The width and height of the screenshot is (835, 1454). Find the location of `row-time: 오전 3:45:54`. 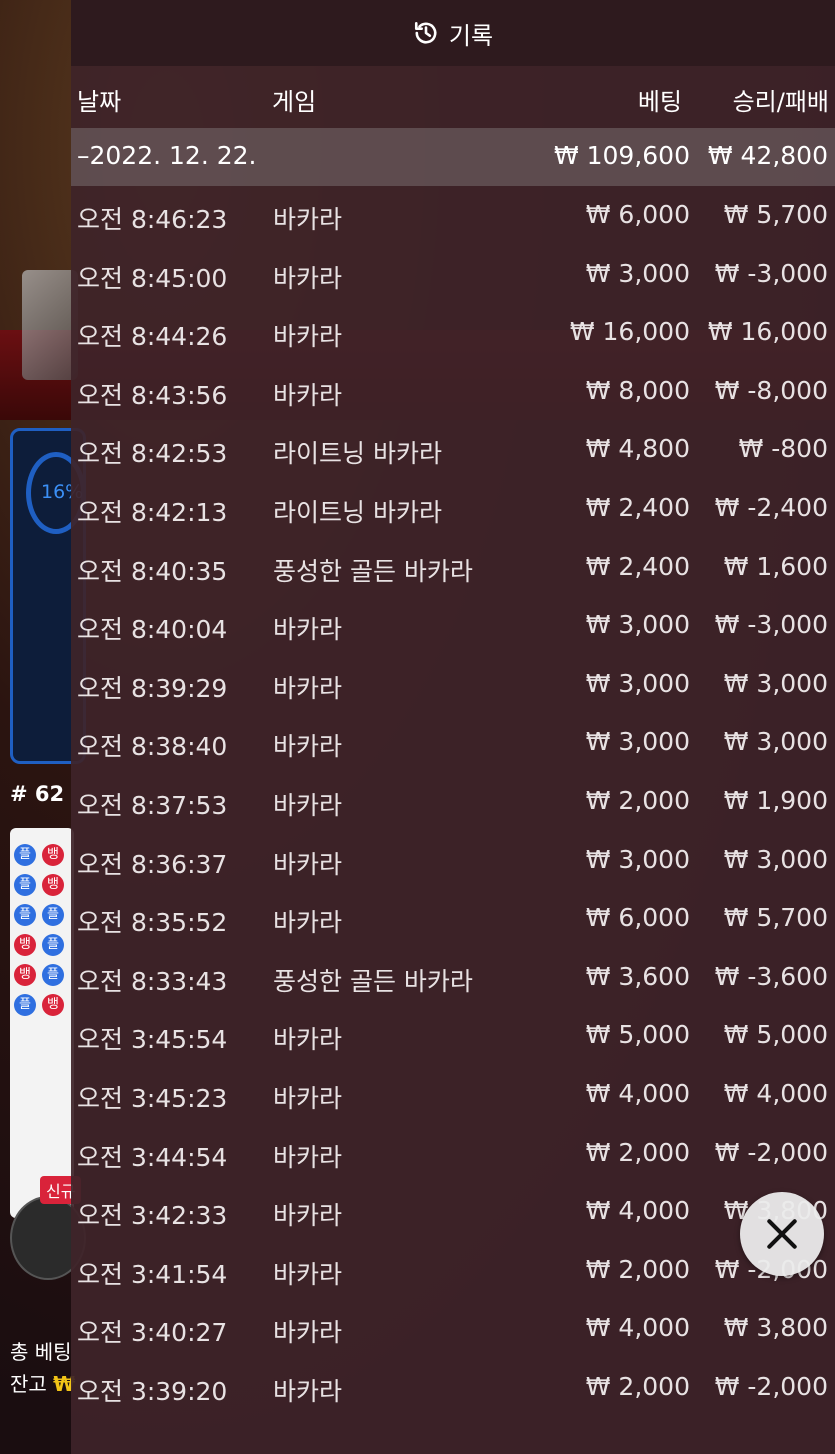

row-time: 오전 3:45:54 is located at coordinates (152, 1040).